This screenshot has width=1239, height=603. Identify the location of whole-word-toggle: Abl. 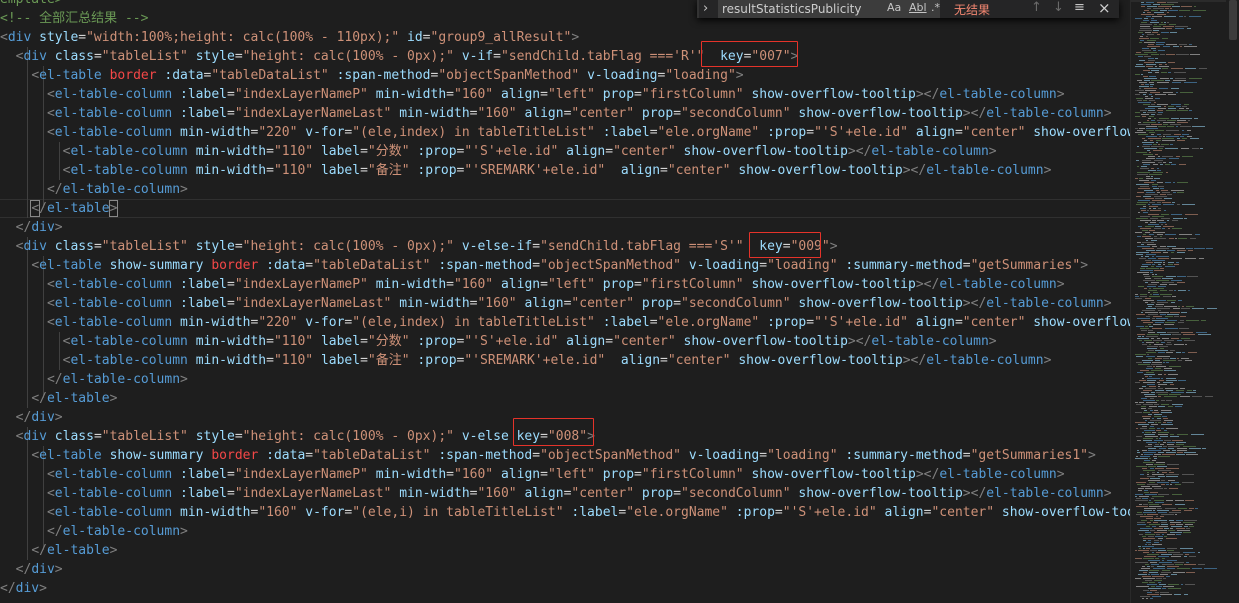
(918, 7).